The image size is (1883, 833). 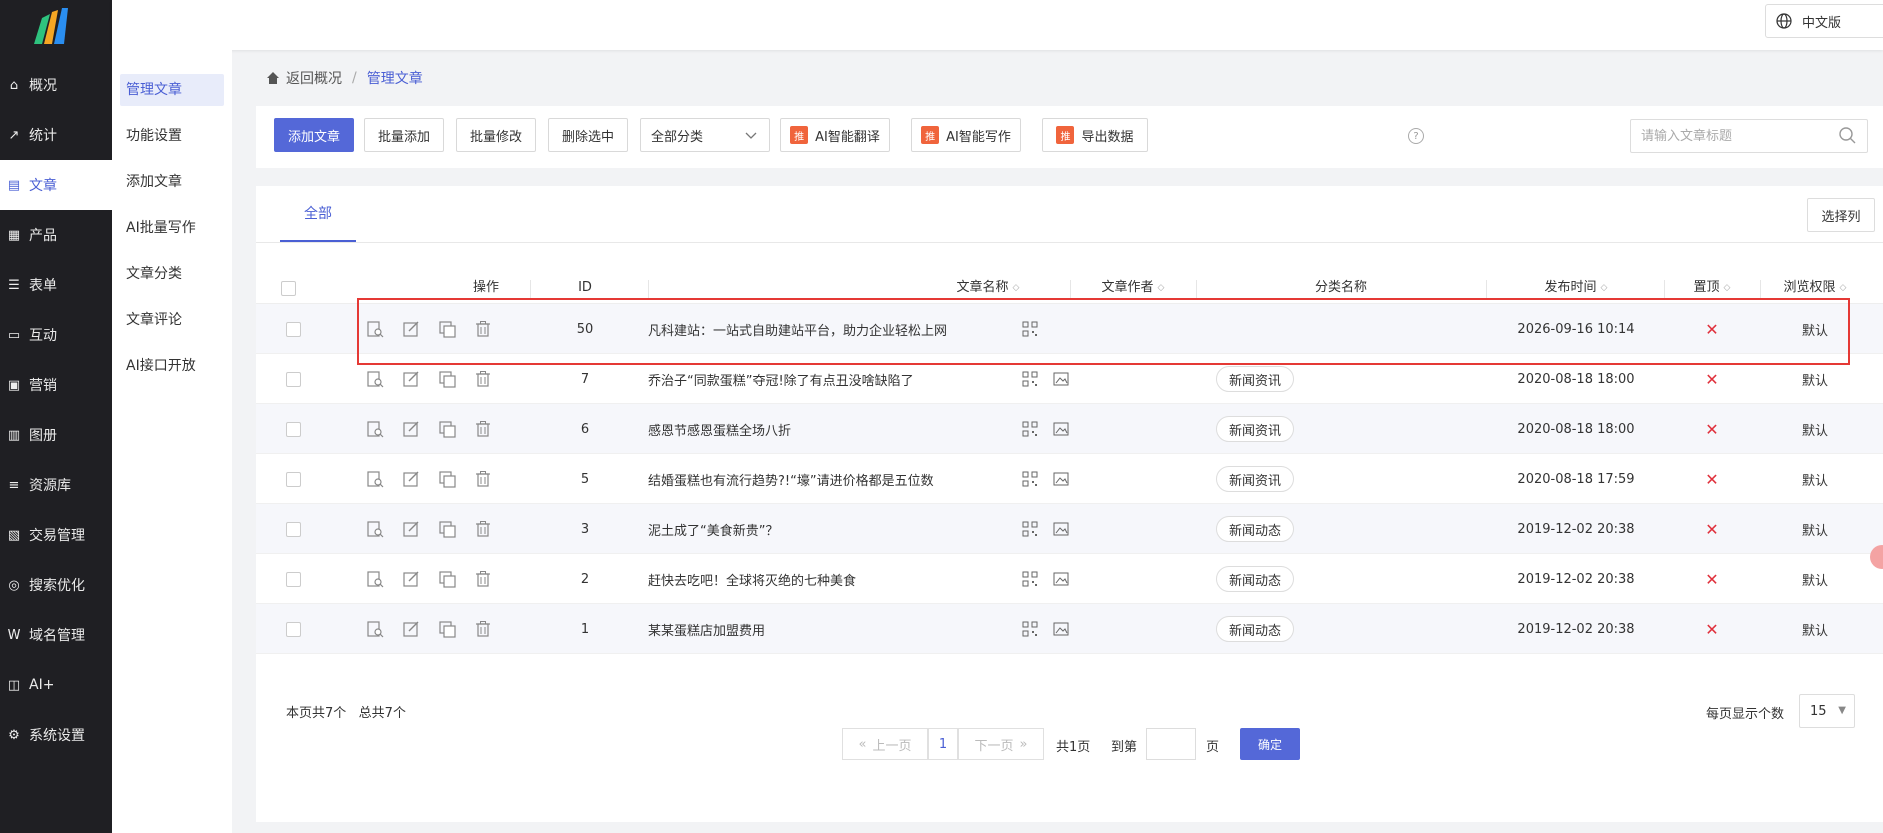 I want to click on next-page-button: 下一页 », so click(x=1001, y=744).